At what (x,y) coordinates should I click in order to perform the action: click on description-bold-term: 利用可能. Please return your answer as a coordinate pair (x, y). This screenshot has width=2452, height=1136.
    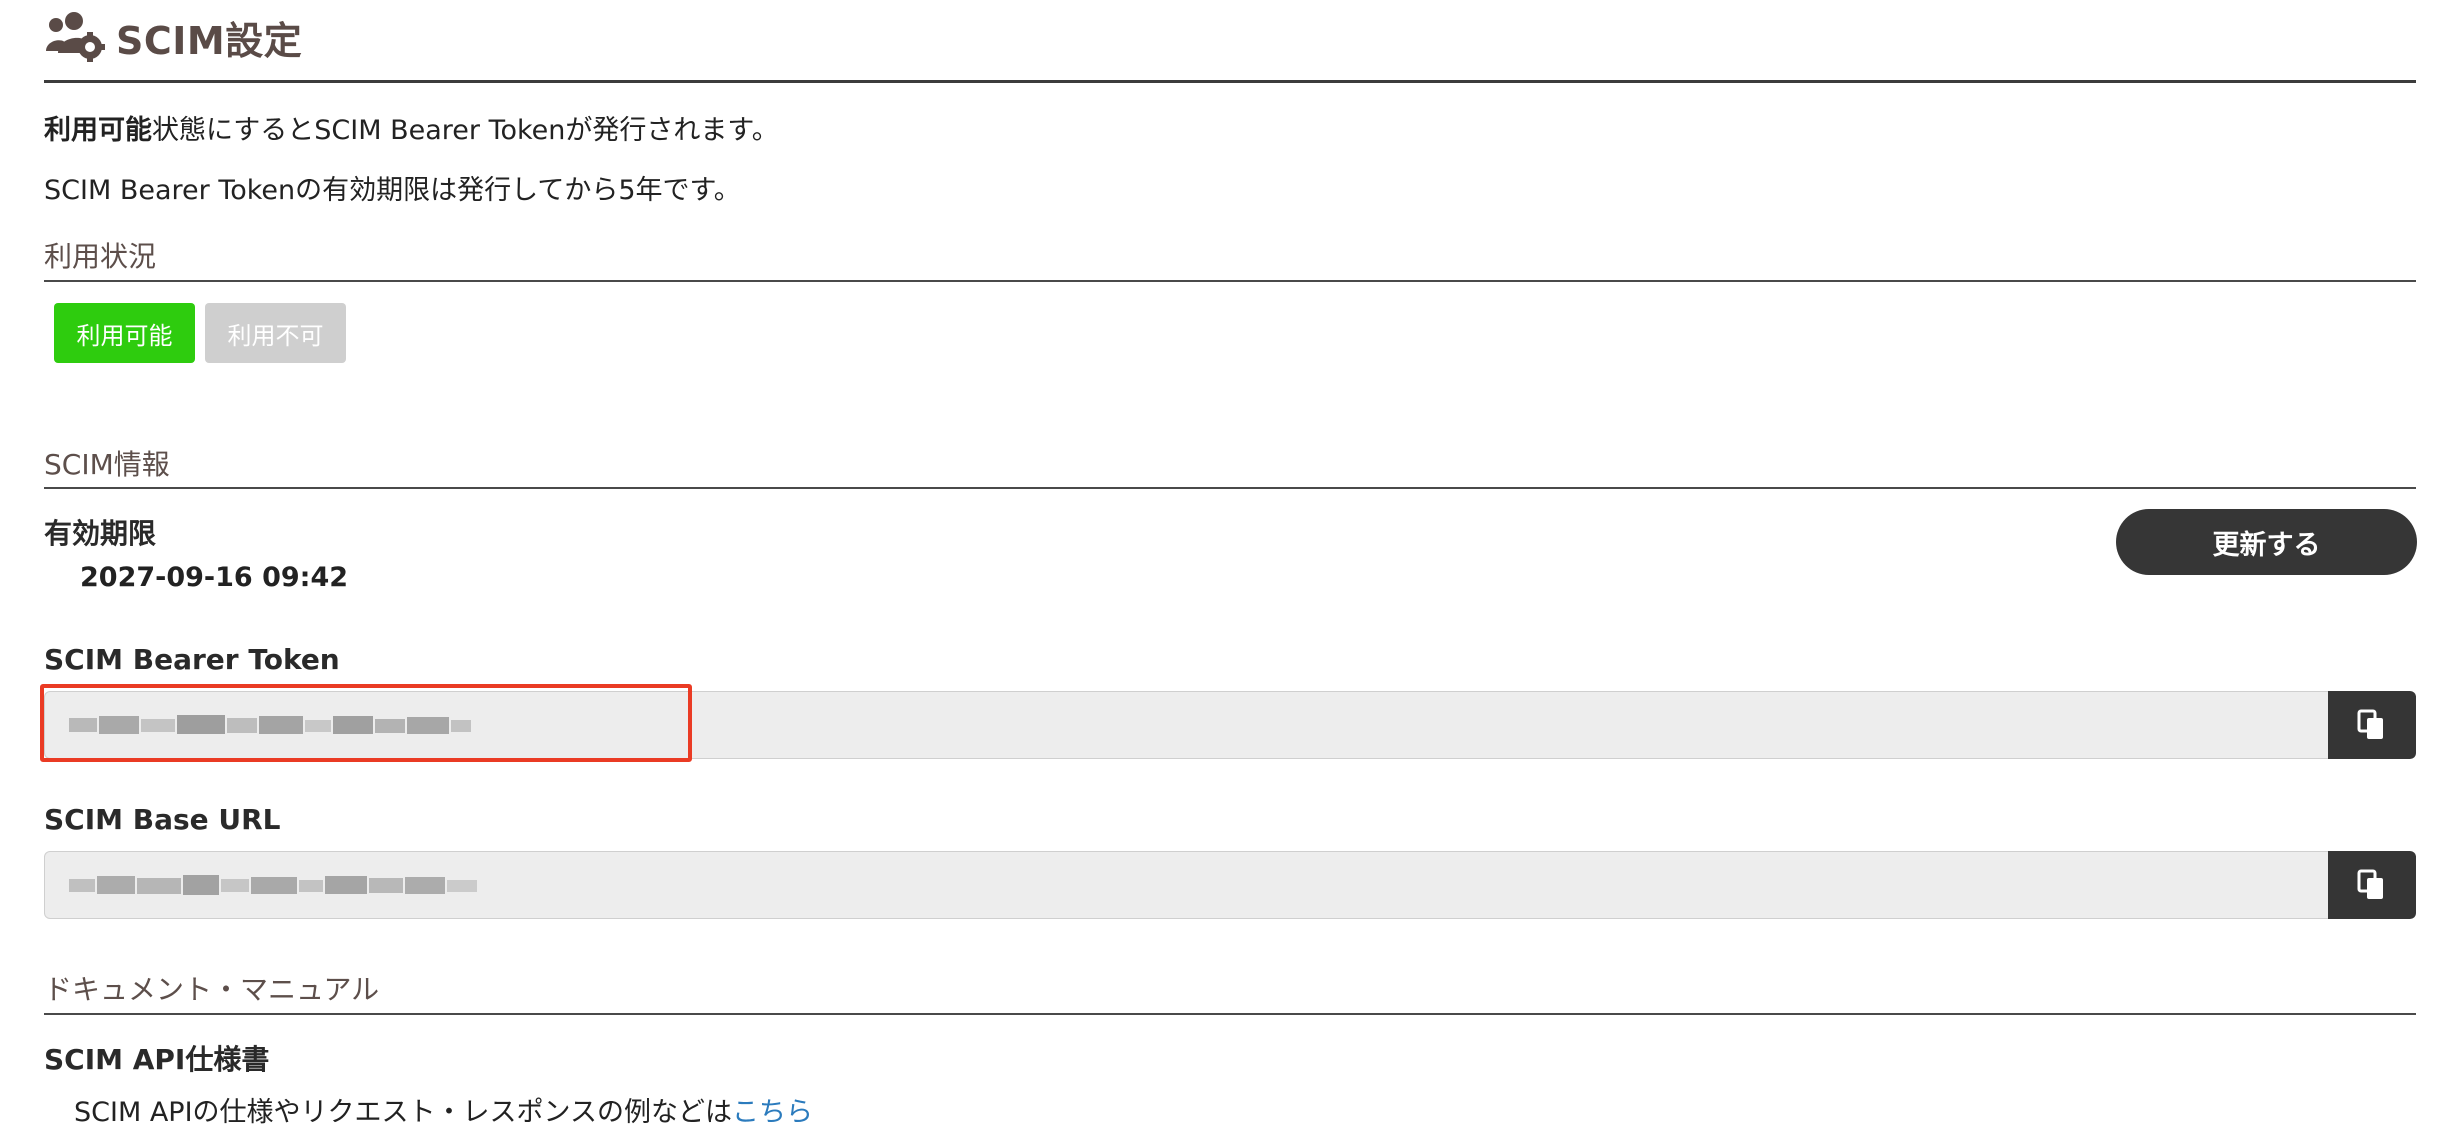
    Looking at the image, I should click on (98, 130).